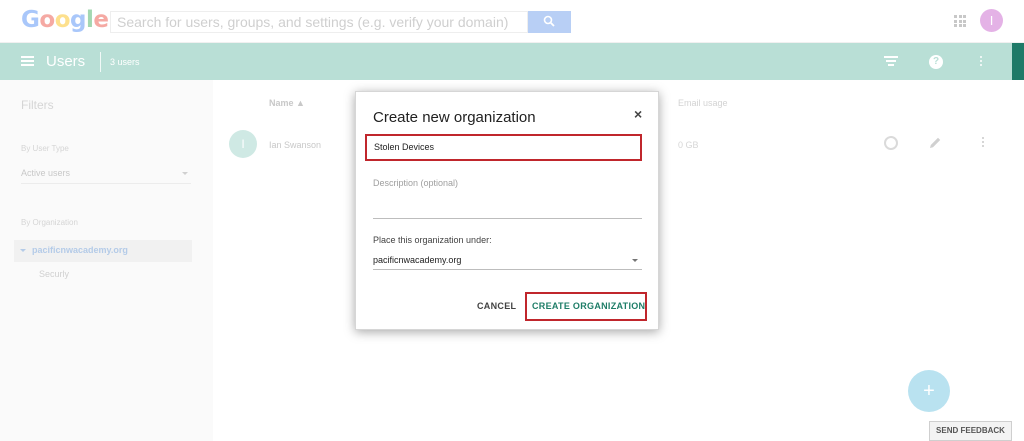 The image size is (1024, 441). I want to click on help-icon: ?, so click(936, 62).